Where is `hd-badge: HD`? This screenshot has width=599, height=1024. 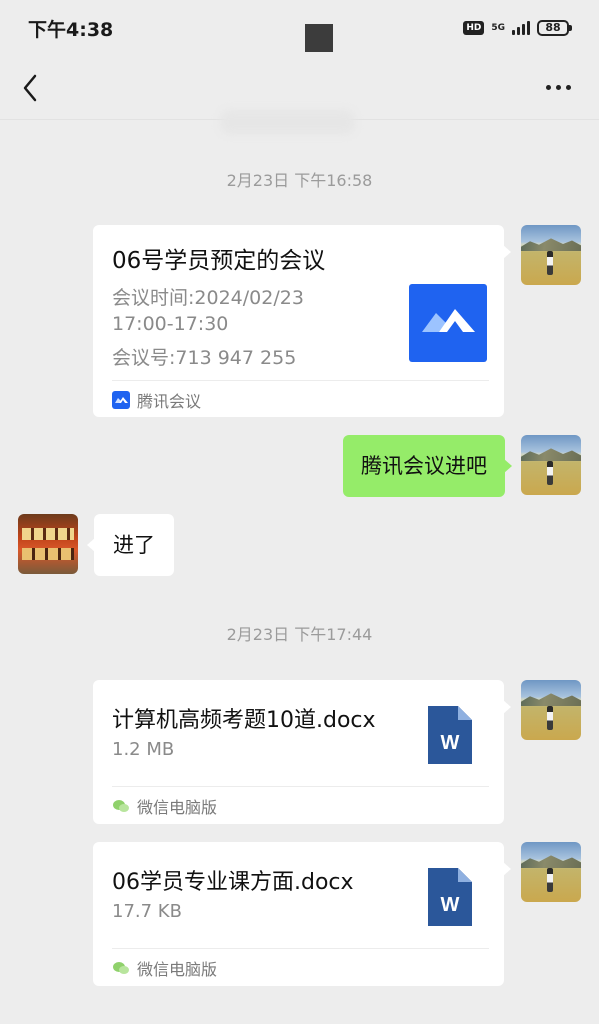 hd-badge: HD is located at coordinates (474, 28).